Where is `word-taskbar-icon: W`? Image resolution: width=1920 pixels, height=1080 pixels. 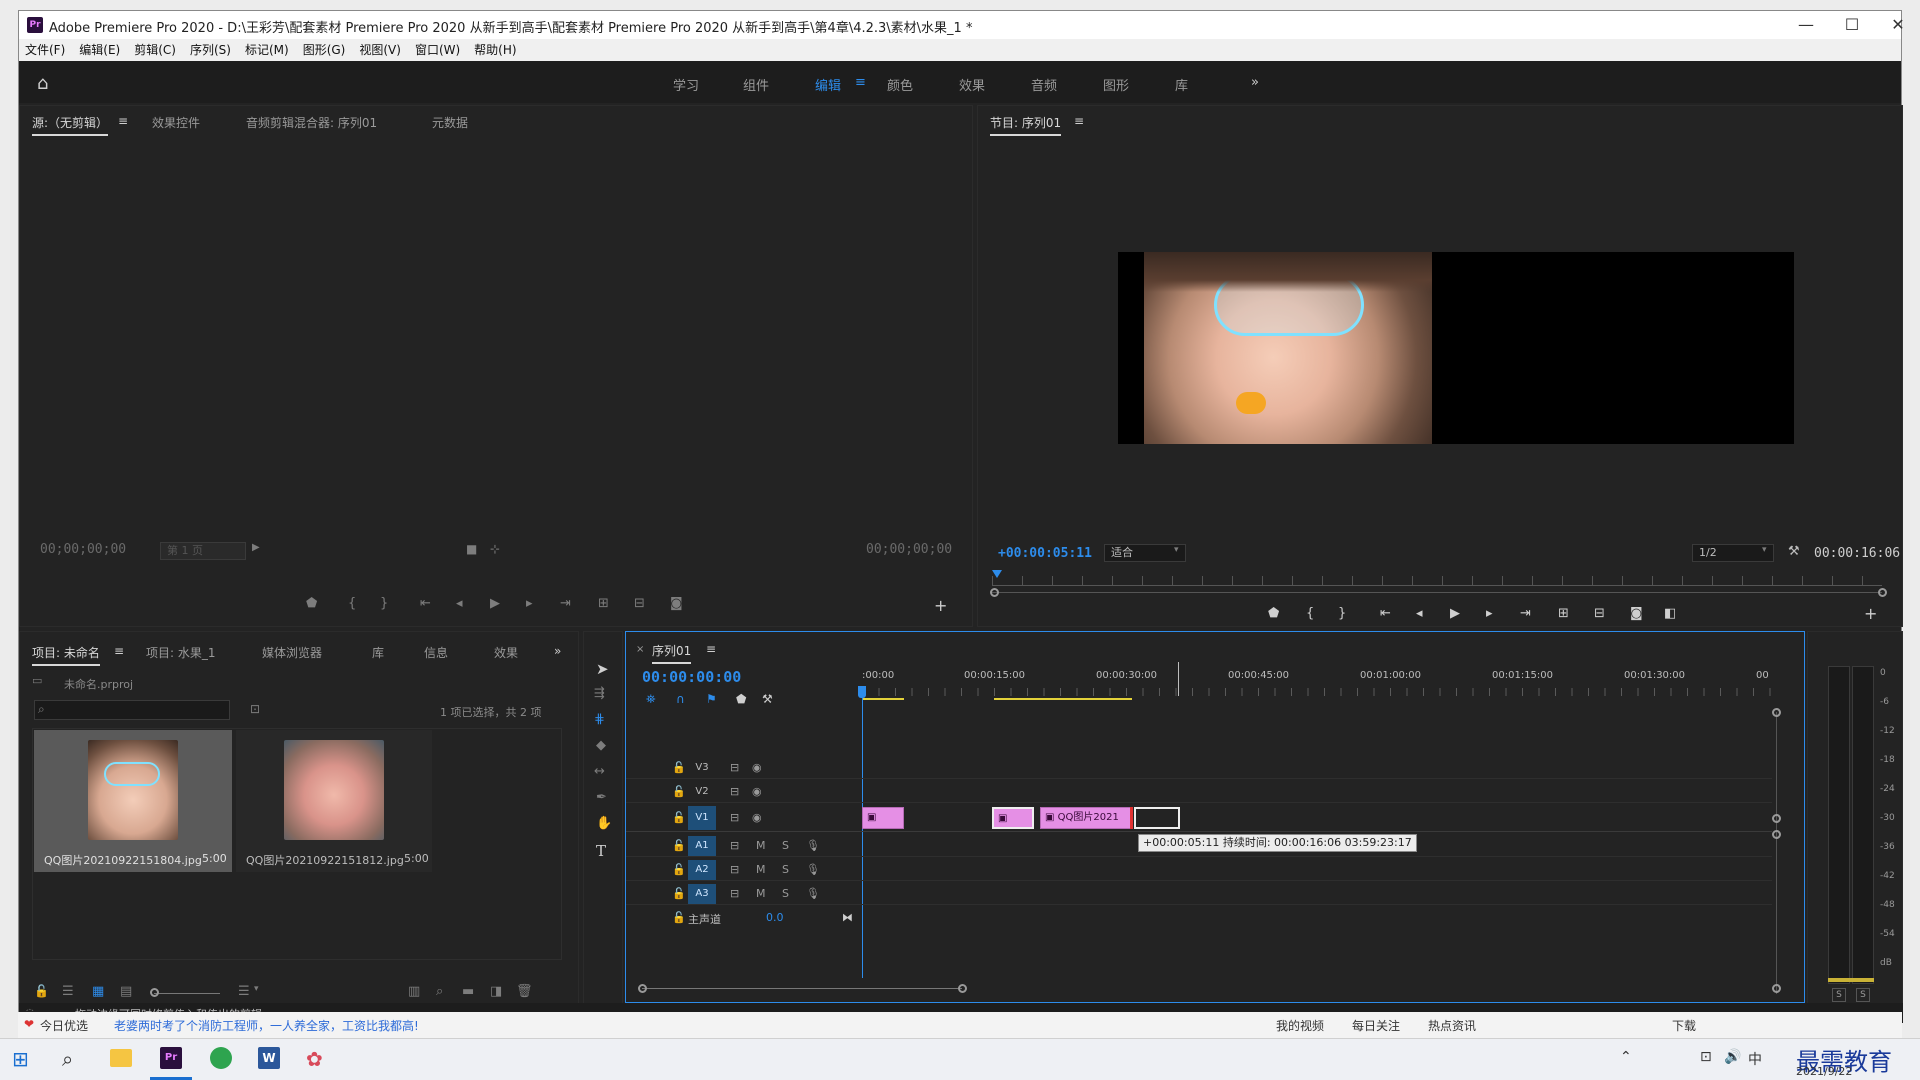 word-taskbar-icon: W is located at coordinates (269, 1058).